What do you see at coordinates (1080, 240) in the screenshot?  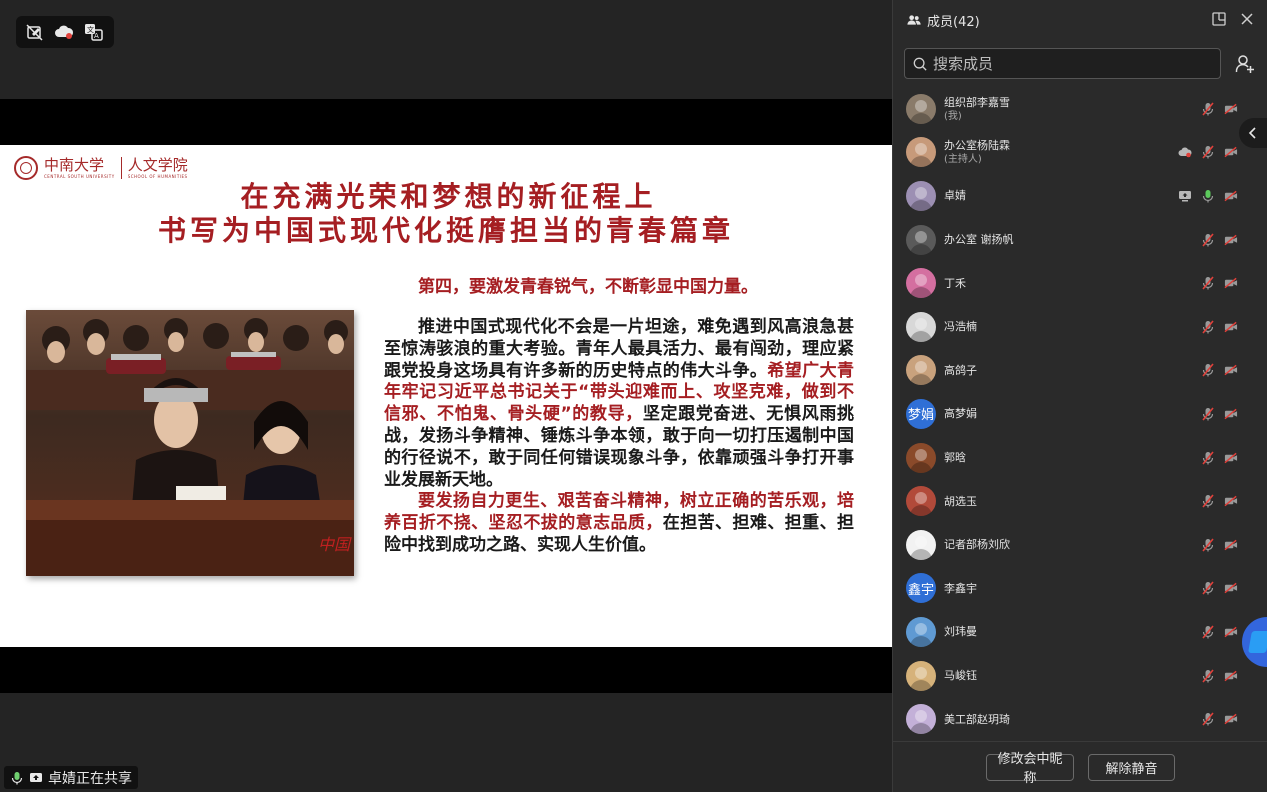 I see `member-row: 办公室 谢扬帆` at bounding box center [1080, 240].